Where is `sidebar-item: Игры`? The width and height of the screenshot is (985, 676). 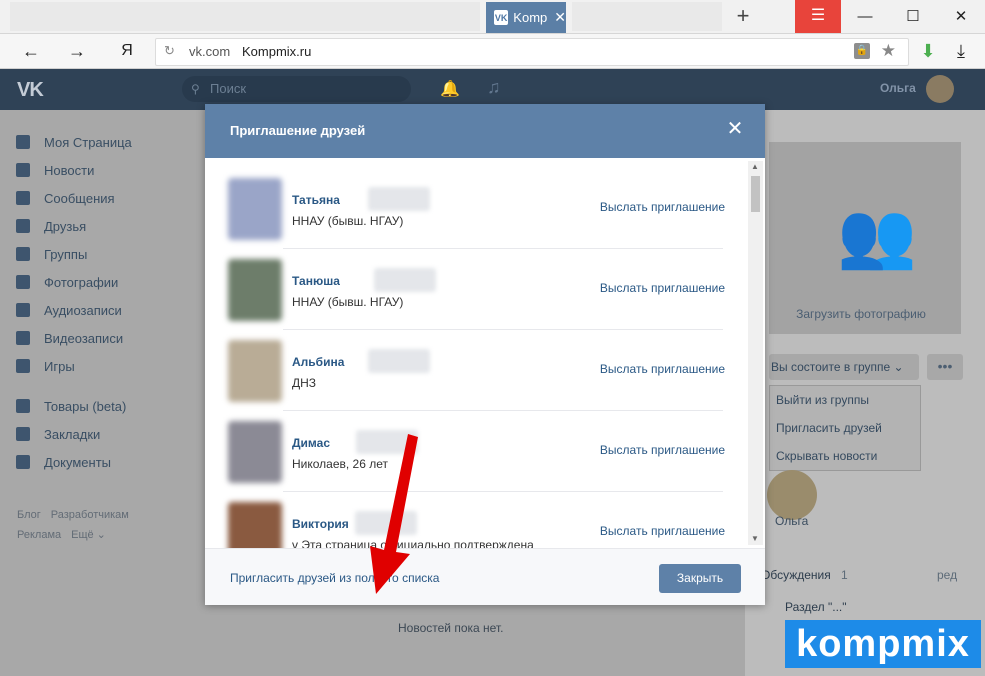 sidebar-item: Игры is located at coordinates (101, 366).